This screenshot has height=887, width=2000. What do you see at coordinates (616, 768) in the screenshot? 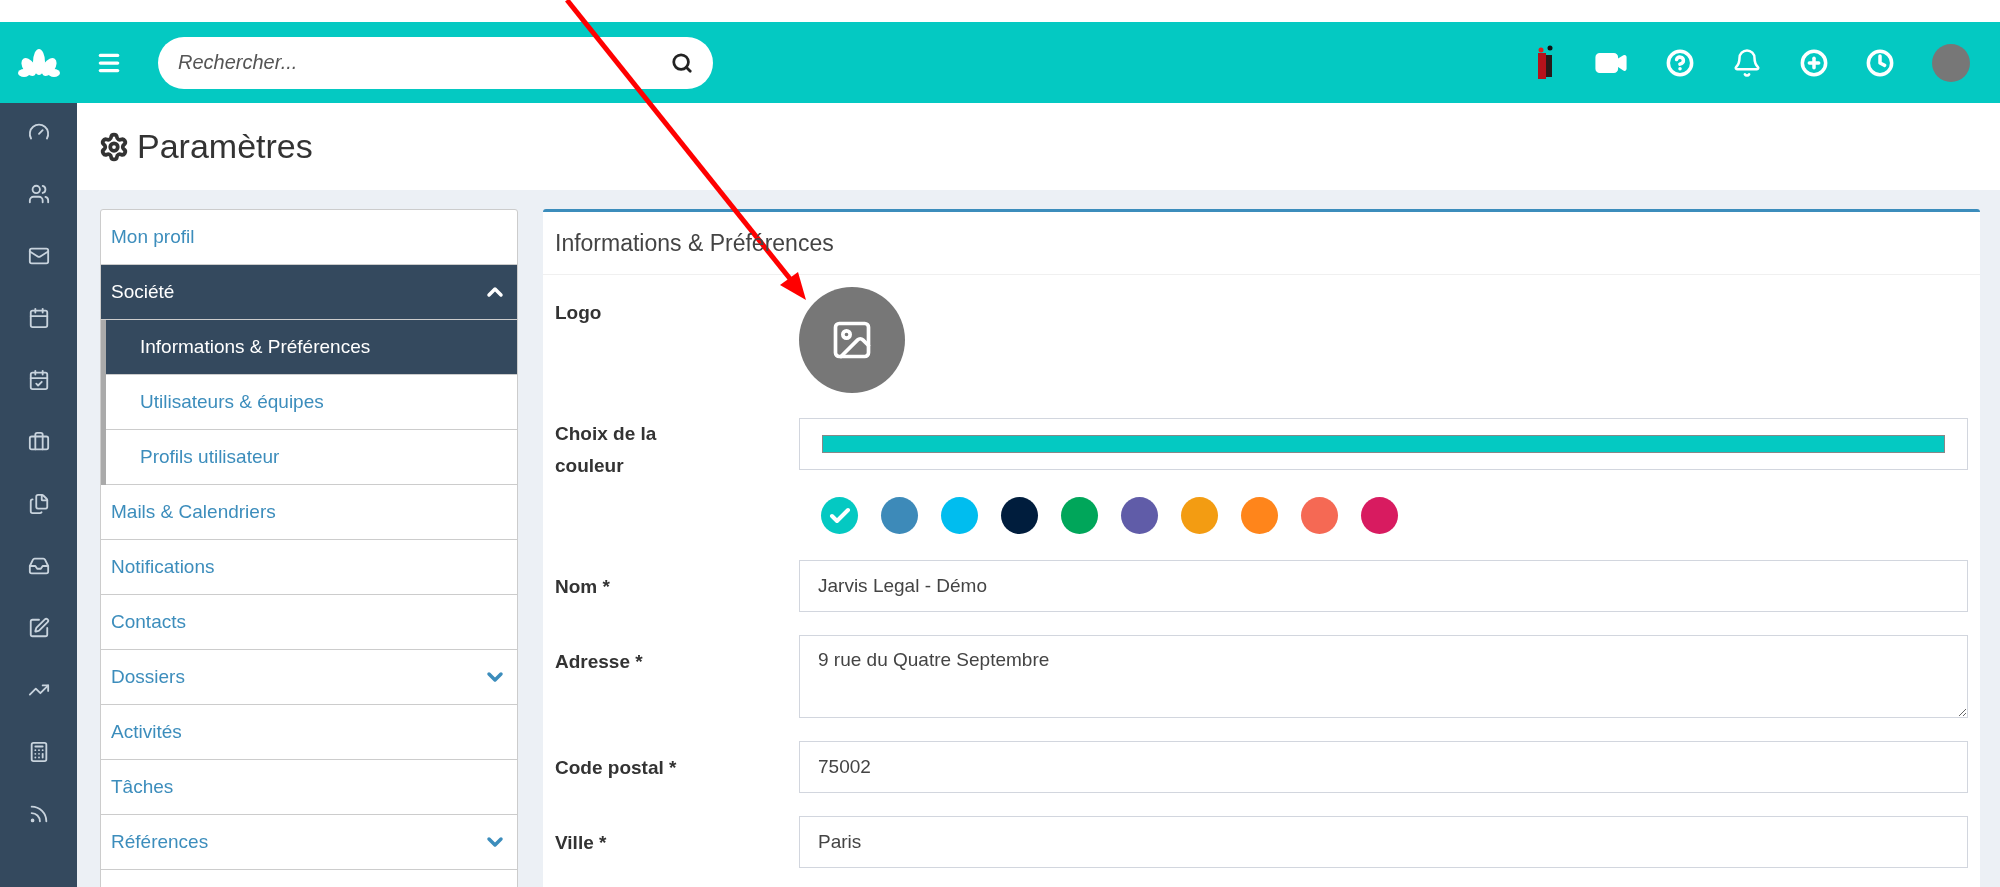
I see `field-label: Code postal *` at bounding box center [616, 768].